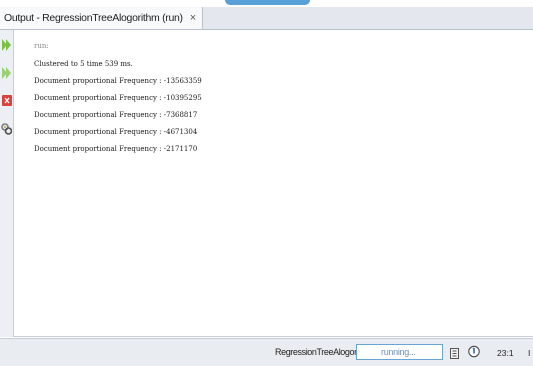 This screenshot has height=366, width=533. Describe the element at coordinates (193, 18) in the screenshot. I see `close-icon: ×` at that location.